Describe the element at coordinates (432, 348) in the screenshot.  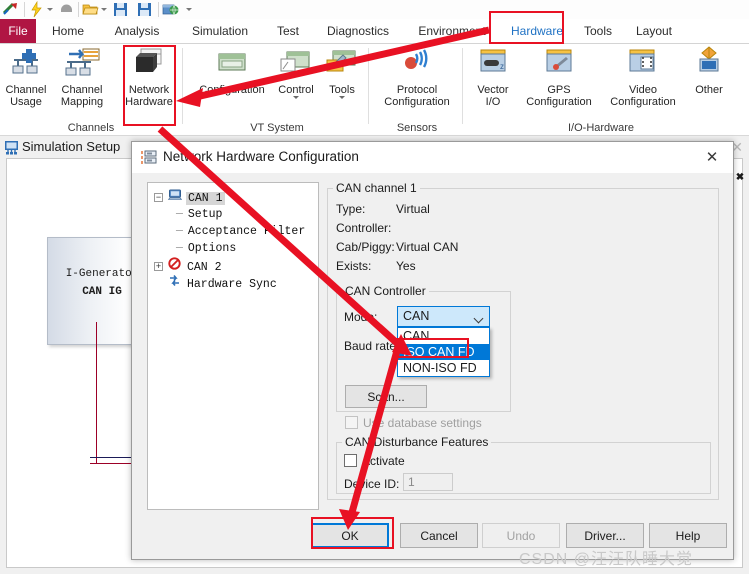
I see `annotation-box-iso-can-fd-option` at that location.